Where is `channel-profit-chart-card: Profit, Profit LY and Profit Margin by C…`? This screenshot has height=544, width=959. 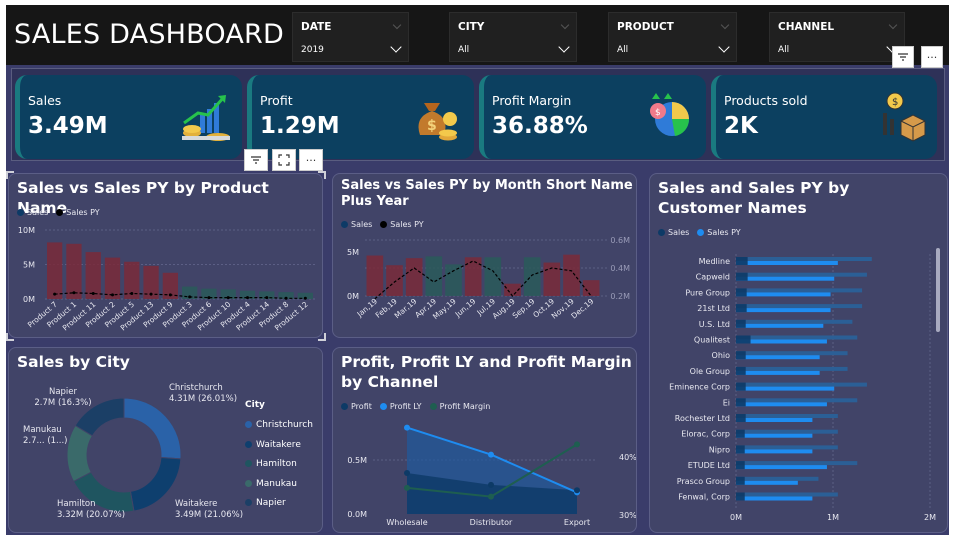
channel-profit-chart-card: Profit, Profit LY and Profit Margin by C… is located at coordinates (484, 440).